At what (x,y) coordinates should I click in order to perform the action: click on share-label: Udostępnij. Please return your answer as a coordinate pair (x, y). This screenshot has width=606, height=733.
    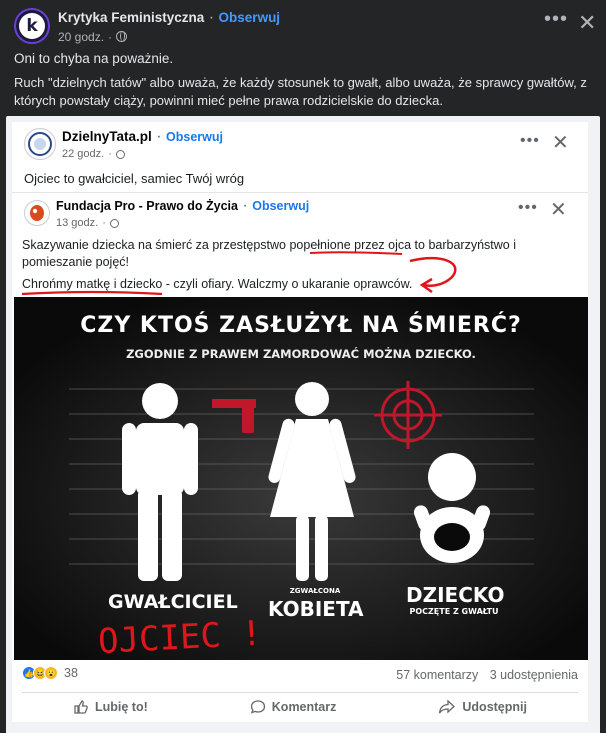
    Looking at the image, I should click on (494, 707).